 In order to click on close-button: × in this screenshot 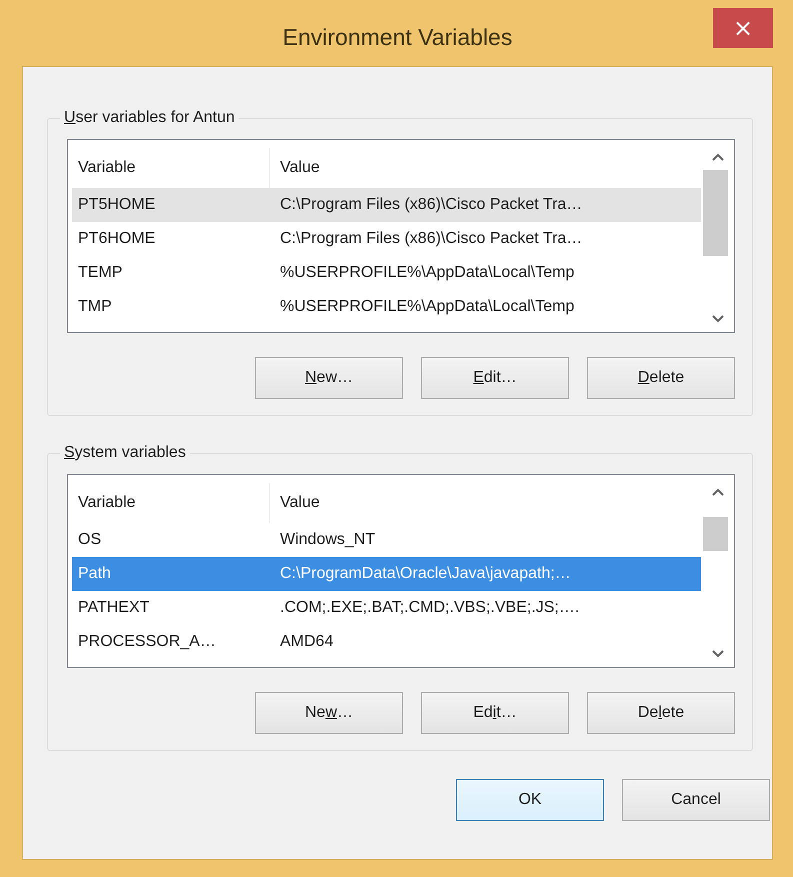, I will do `click(743, 28)`.